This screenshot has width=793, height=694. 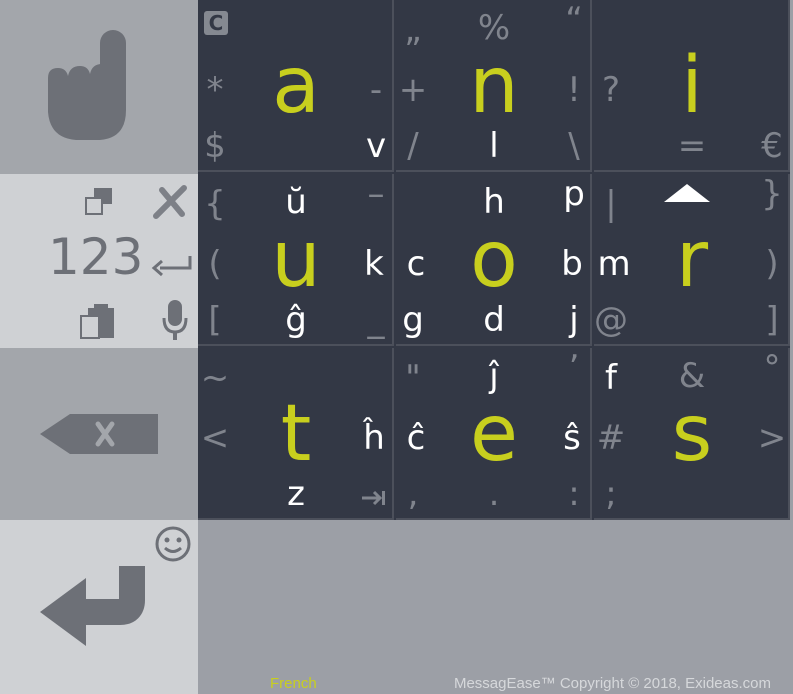 I want to click on key-bot-right: s f & ° # >;, so click(x=692, y=434).